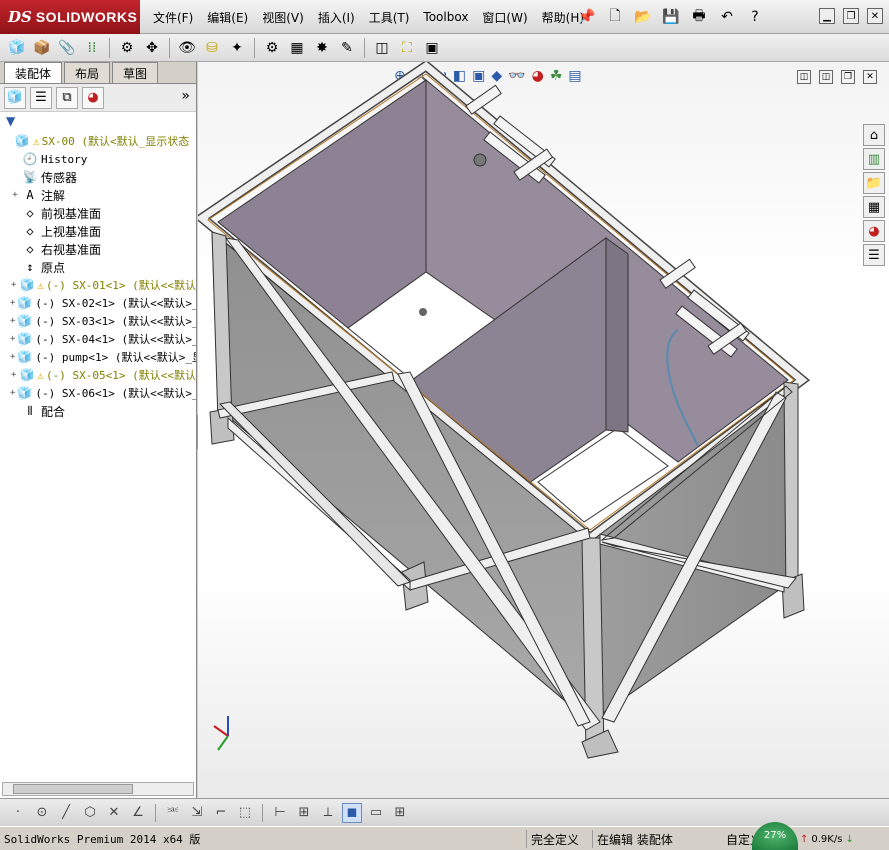 The height and width of the screenshot is (850, 889). I want to click on tree-item-origin: ↕ 原点, so click(98, 267).